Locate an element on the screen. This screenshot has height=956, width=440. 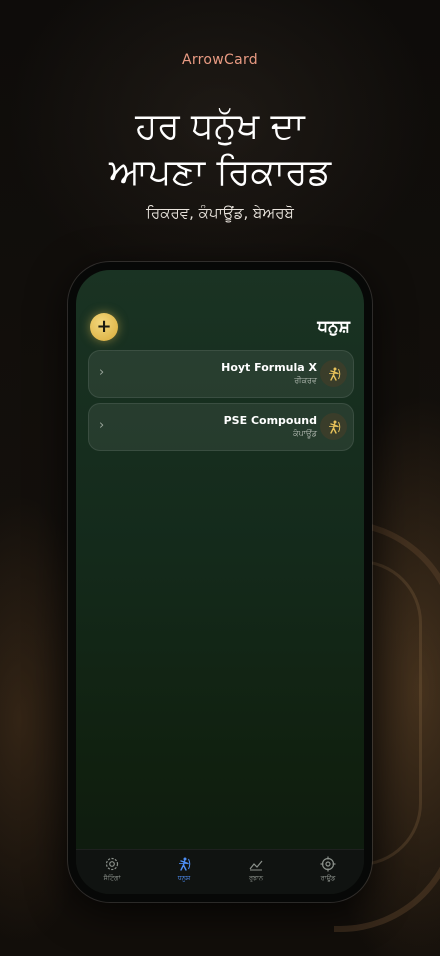
bow-type: ਕੰਪਾਊਂਡ is located at coordinates (305, 433).